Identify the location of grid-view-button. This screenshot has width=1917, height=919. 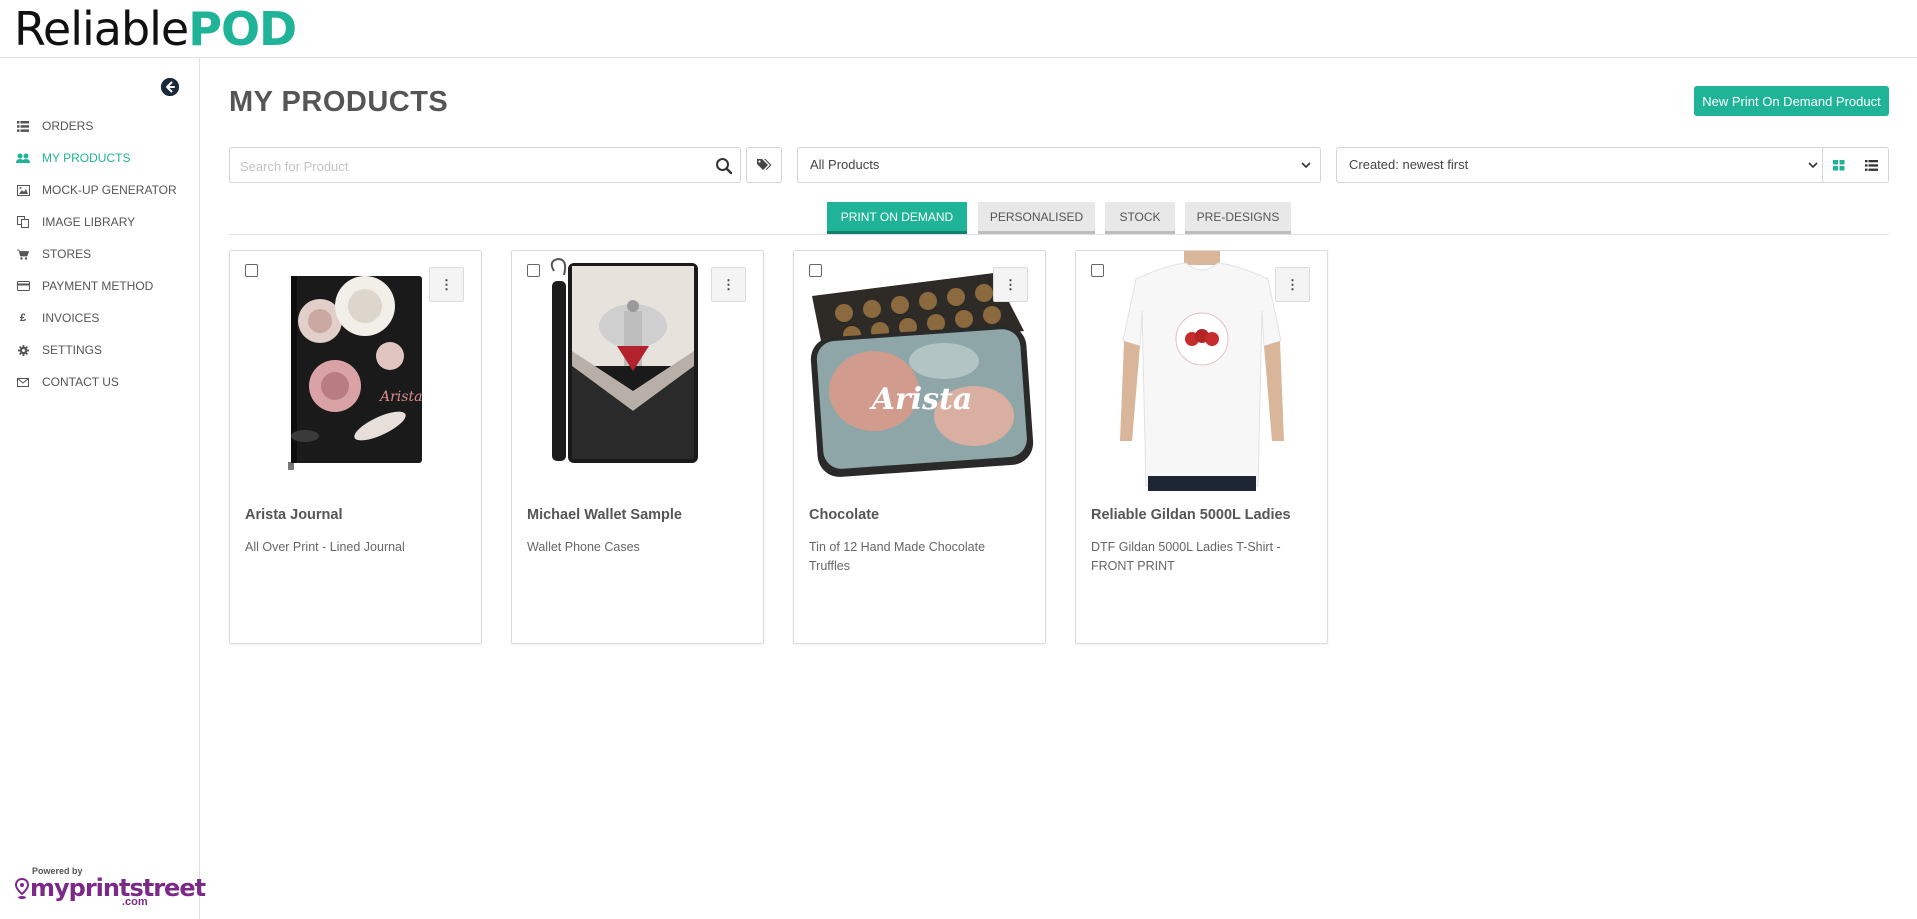
(1839, 165).